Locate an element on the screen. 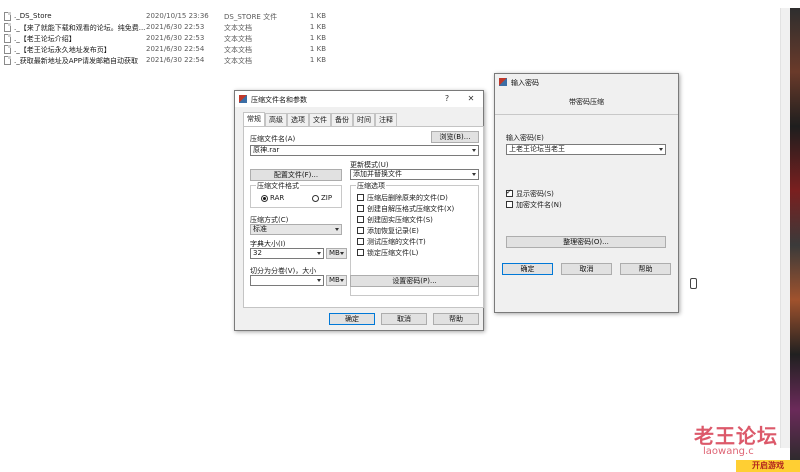 The height and width of the screenshot is (472, 800). dialog-titlebar: 输入密码 is located at coordinates (586, 82).